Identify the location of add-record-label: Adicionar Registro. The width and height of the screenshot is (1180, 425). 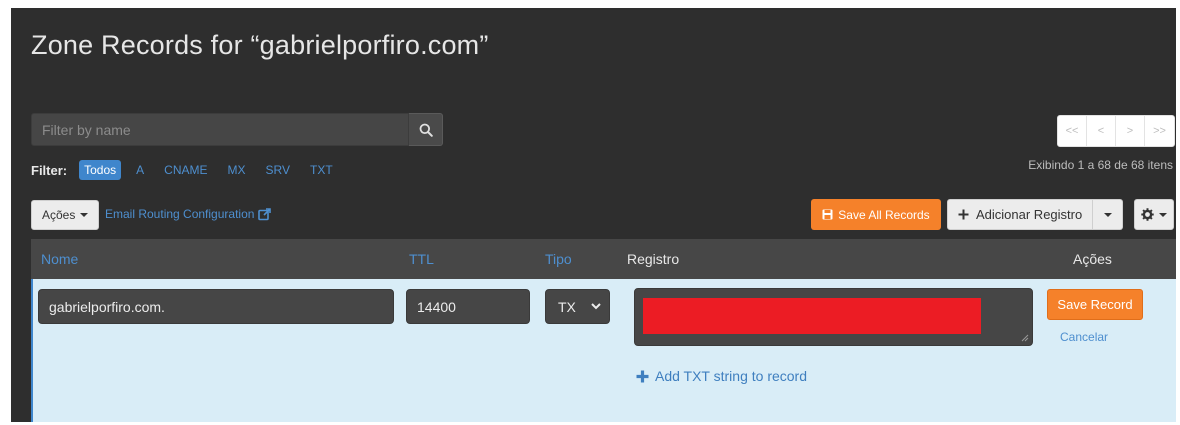
(1029, 214).